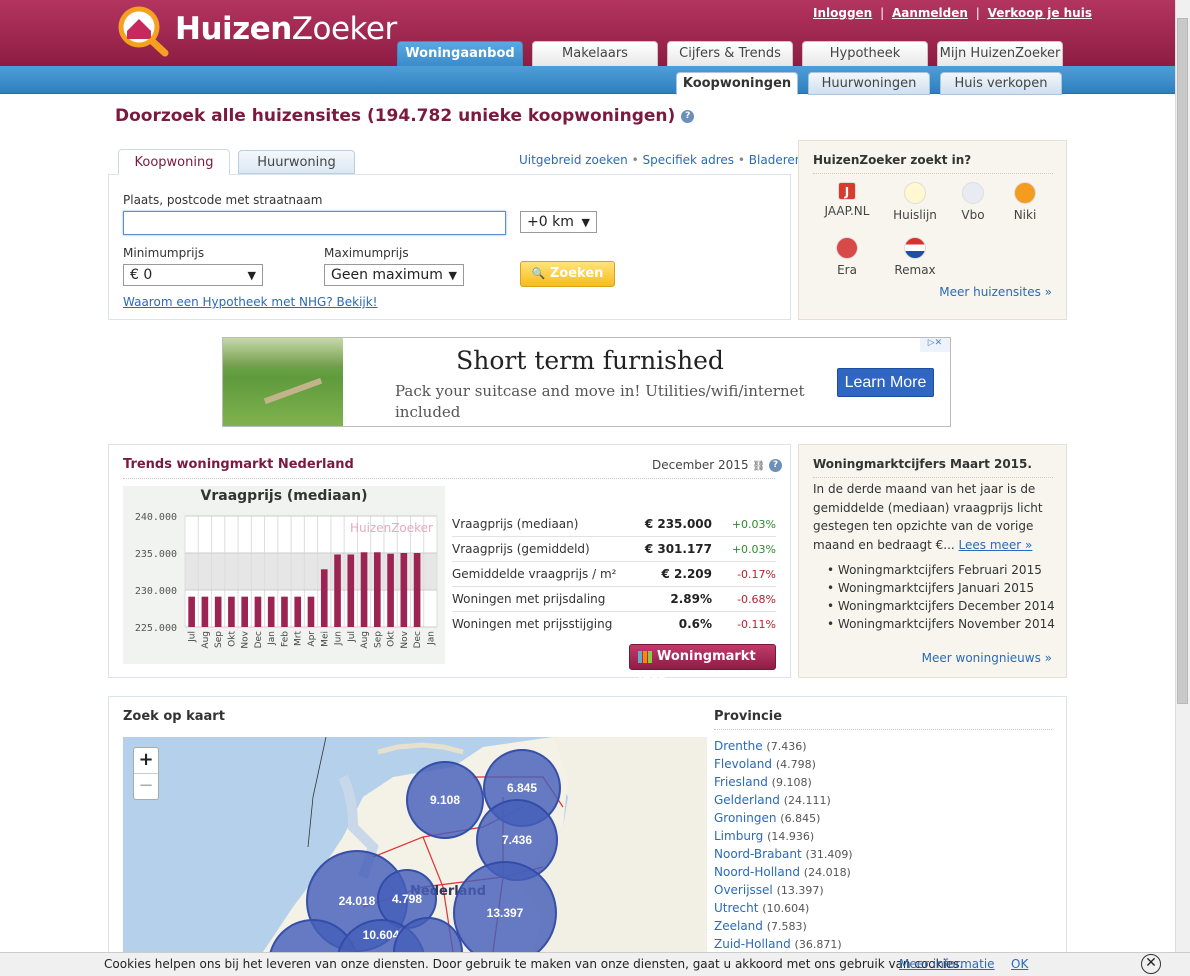  I want to click on min-price-select: € 0 ▼, so click(193, 275).